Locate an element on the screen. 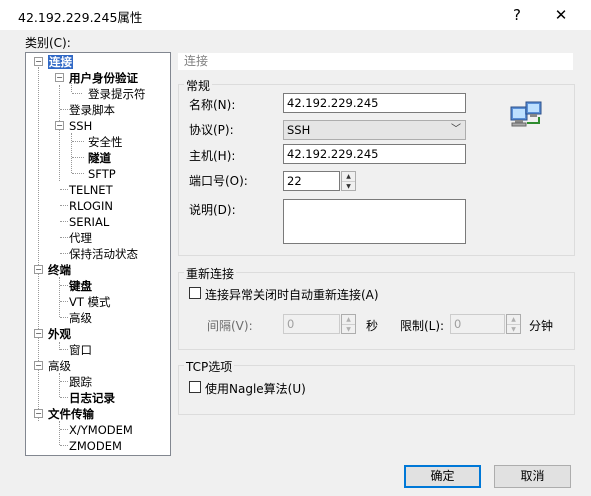 The width and height of the screenshot is (591, 496). tree-item-xymodem: X/YMODEM is located at coordinates (101, 430).